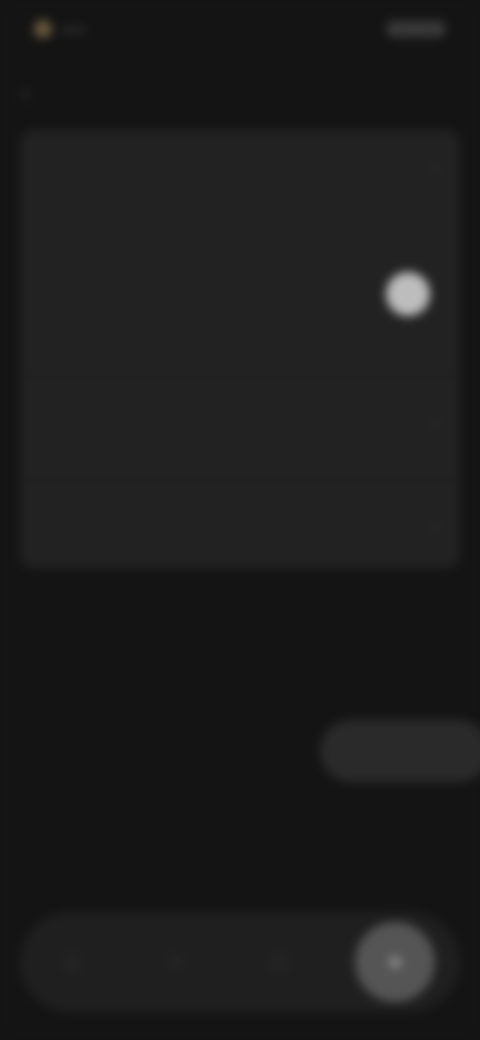  I want to click on bottom-navigation: ⌂ ○ □ ●, so click(240, 962).